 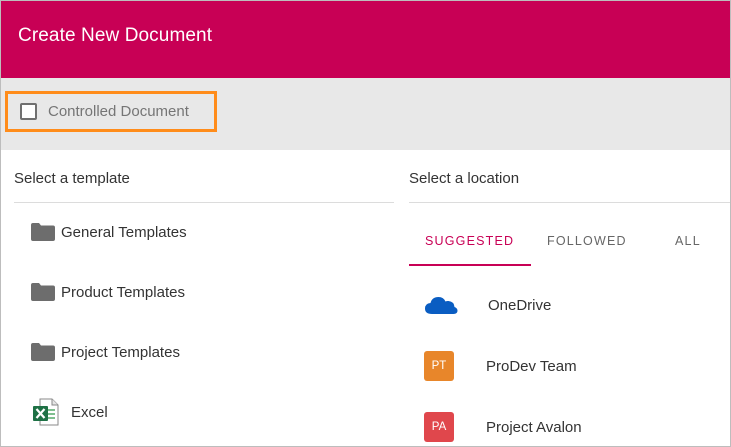 I want to click on template-item-label: General Templates, so click(x=124, y=232).